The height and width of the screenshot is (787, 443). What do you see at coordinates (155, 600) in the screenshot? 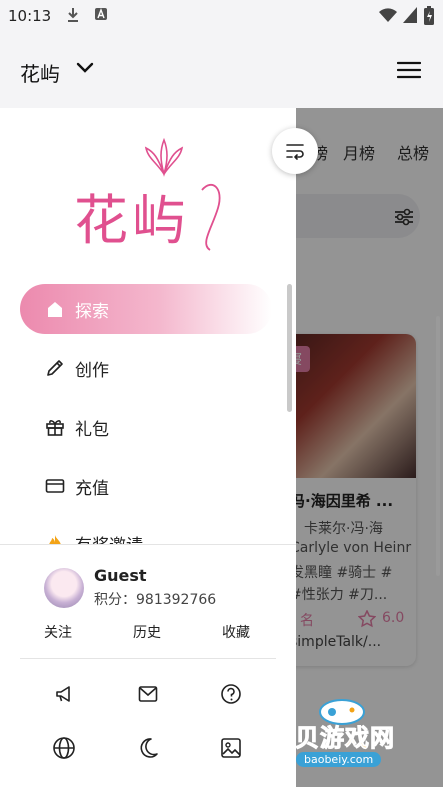
I see `user-points: 积分：981392766` at bounding box center [155, 600].